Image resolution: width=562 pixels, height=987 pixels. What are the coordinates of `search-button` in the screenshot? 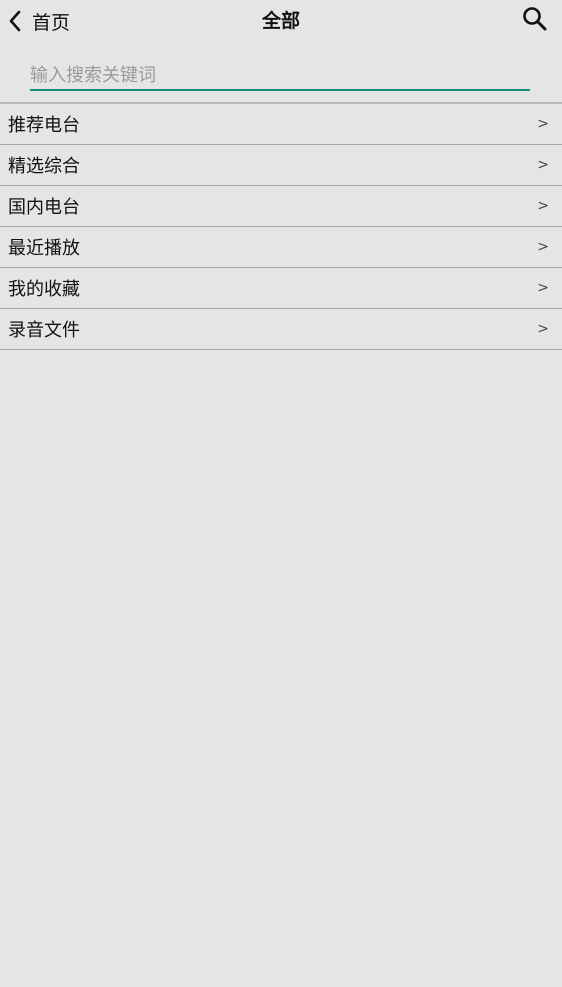 It's located at (535, 21).